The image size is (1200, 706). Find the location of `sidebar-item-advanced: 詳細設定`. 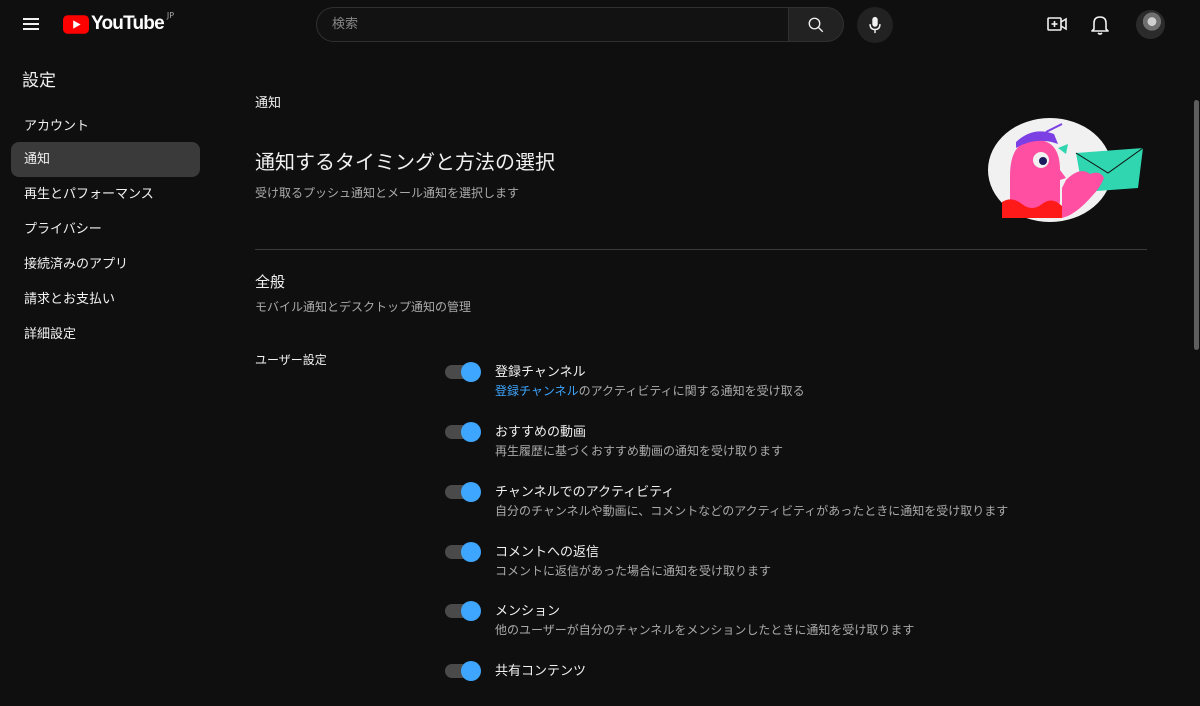

sidebar-item-advanced: 詳細設定 is located at coordinates (105, 334).